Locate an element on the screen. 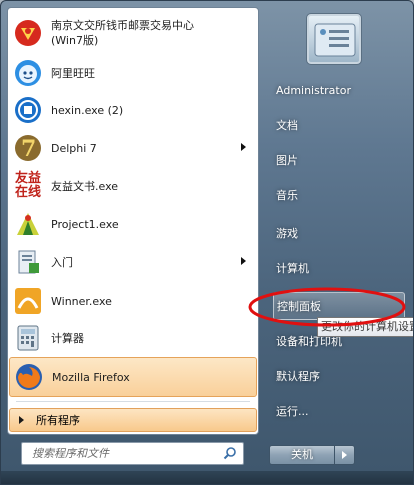 This screenshot has height=485, width=414. nanjing-exchange-icon is located at coordinates (28, 33).